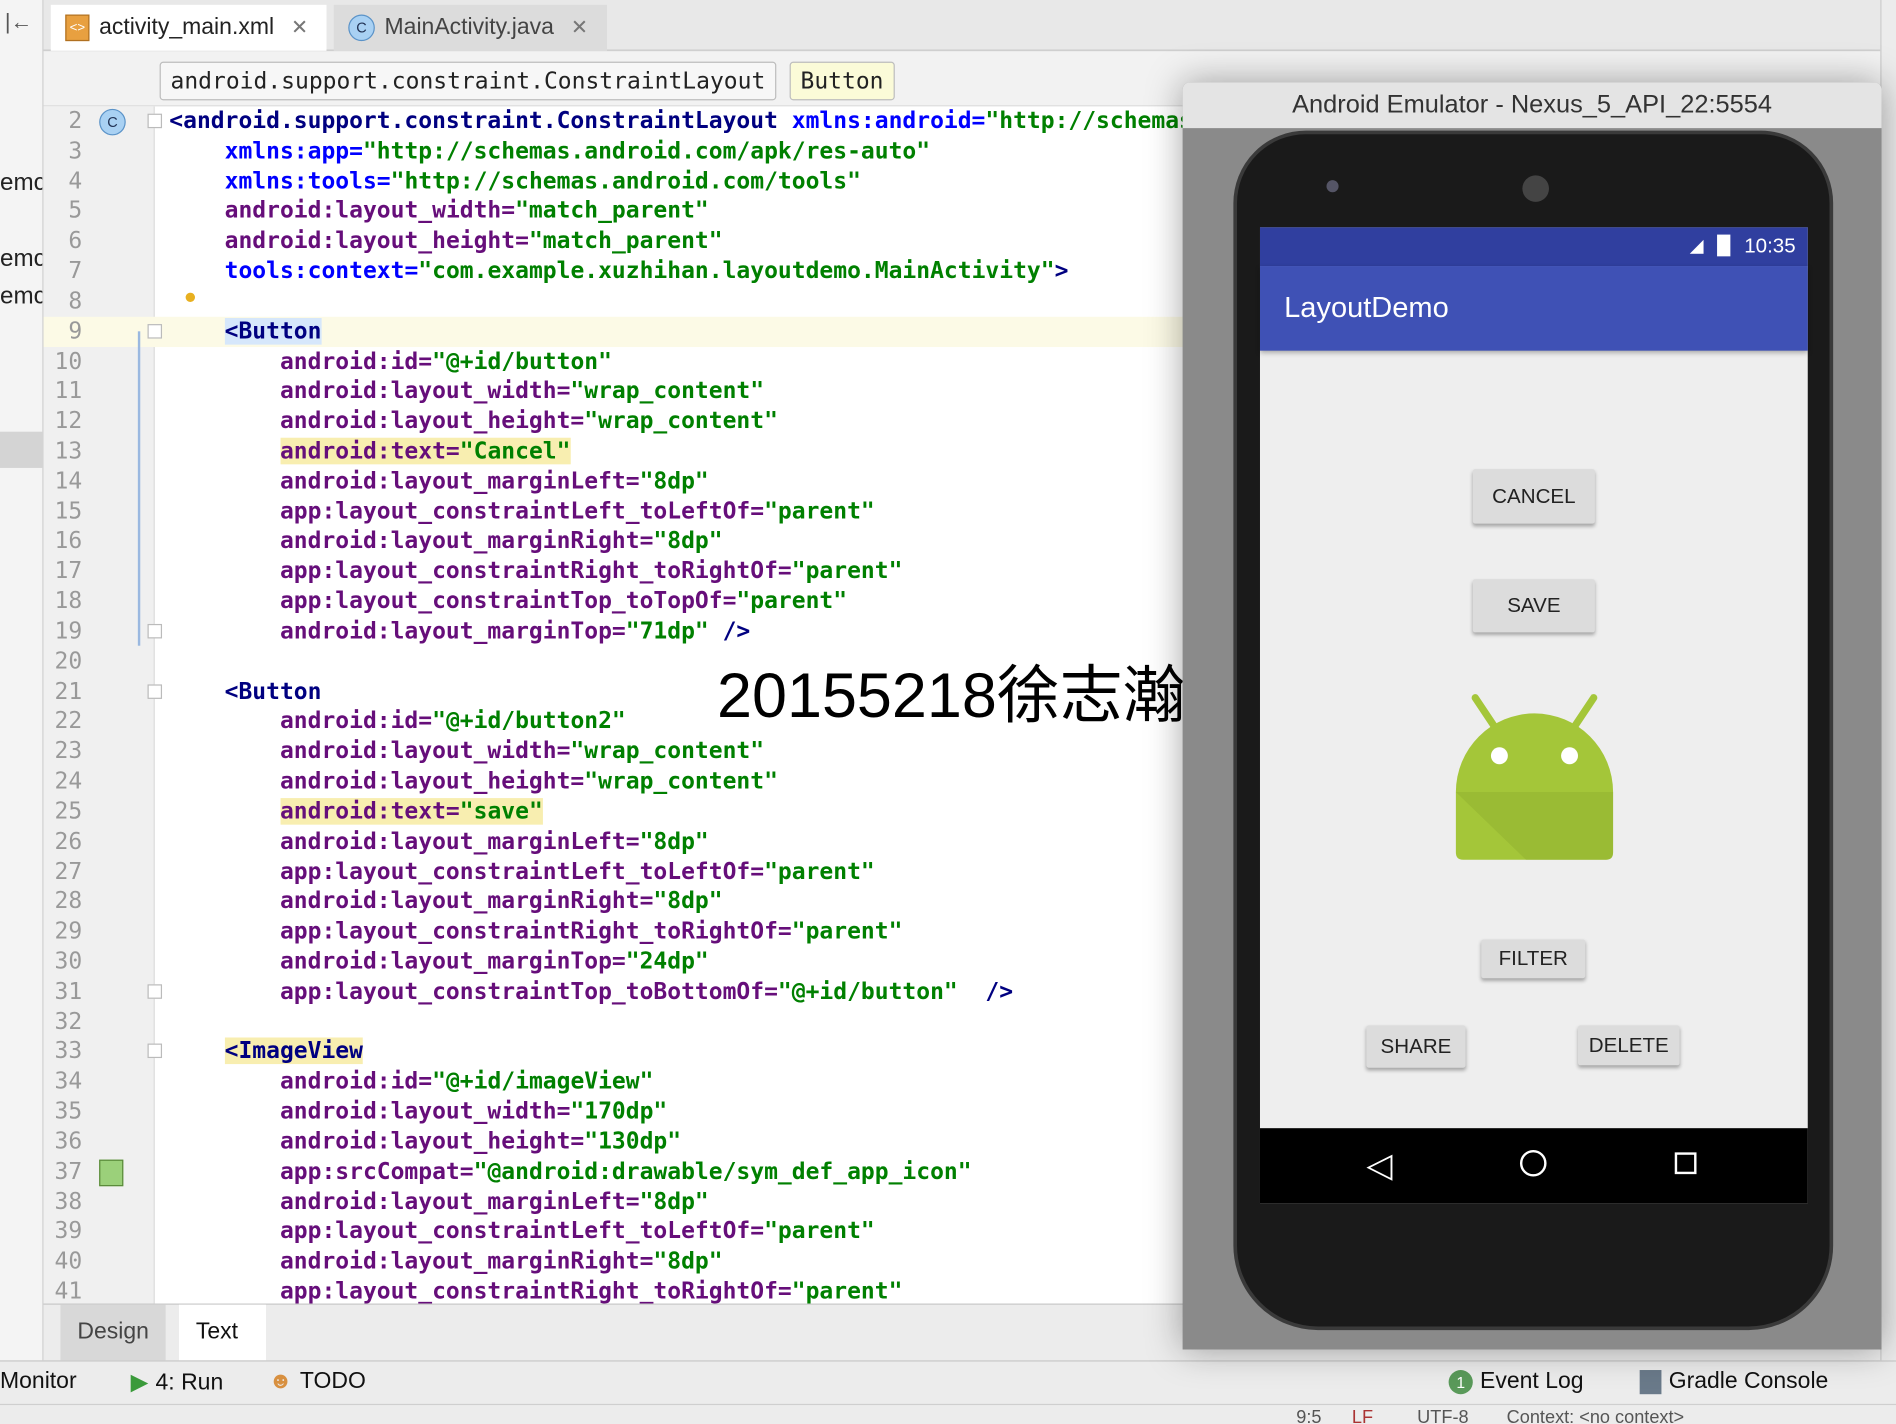 The width and height of the screenshot is (1896, 1424). What do you see at coordinates (188, 27) in the screenshot?
I see `tab-activity-main-xml: <> activity_main.xml ✕` at bounding box center [188, 27].